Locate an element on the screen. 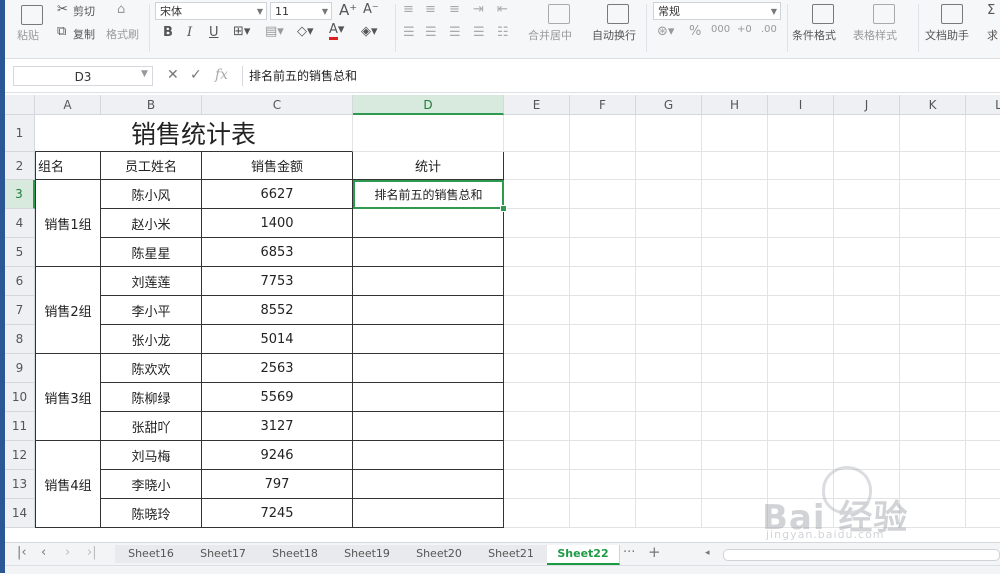 This screenshot has height=574, width=1000. column-header-d: D is located at coordinates (428, 105).